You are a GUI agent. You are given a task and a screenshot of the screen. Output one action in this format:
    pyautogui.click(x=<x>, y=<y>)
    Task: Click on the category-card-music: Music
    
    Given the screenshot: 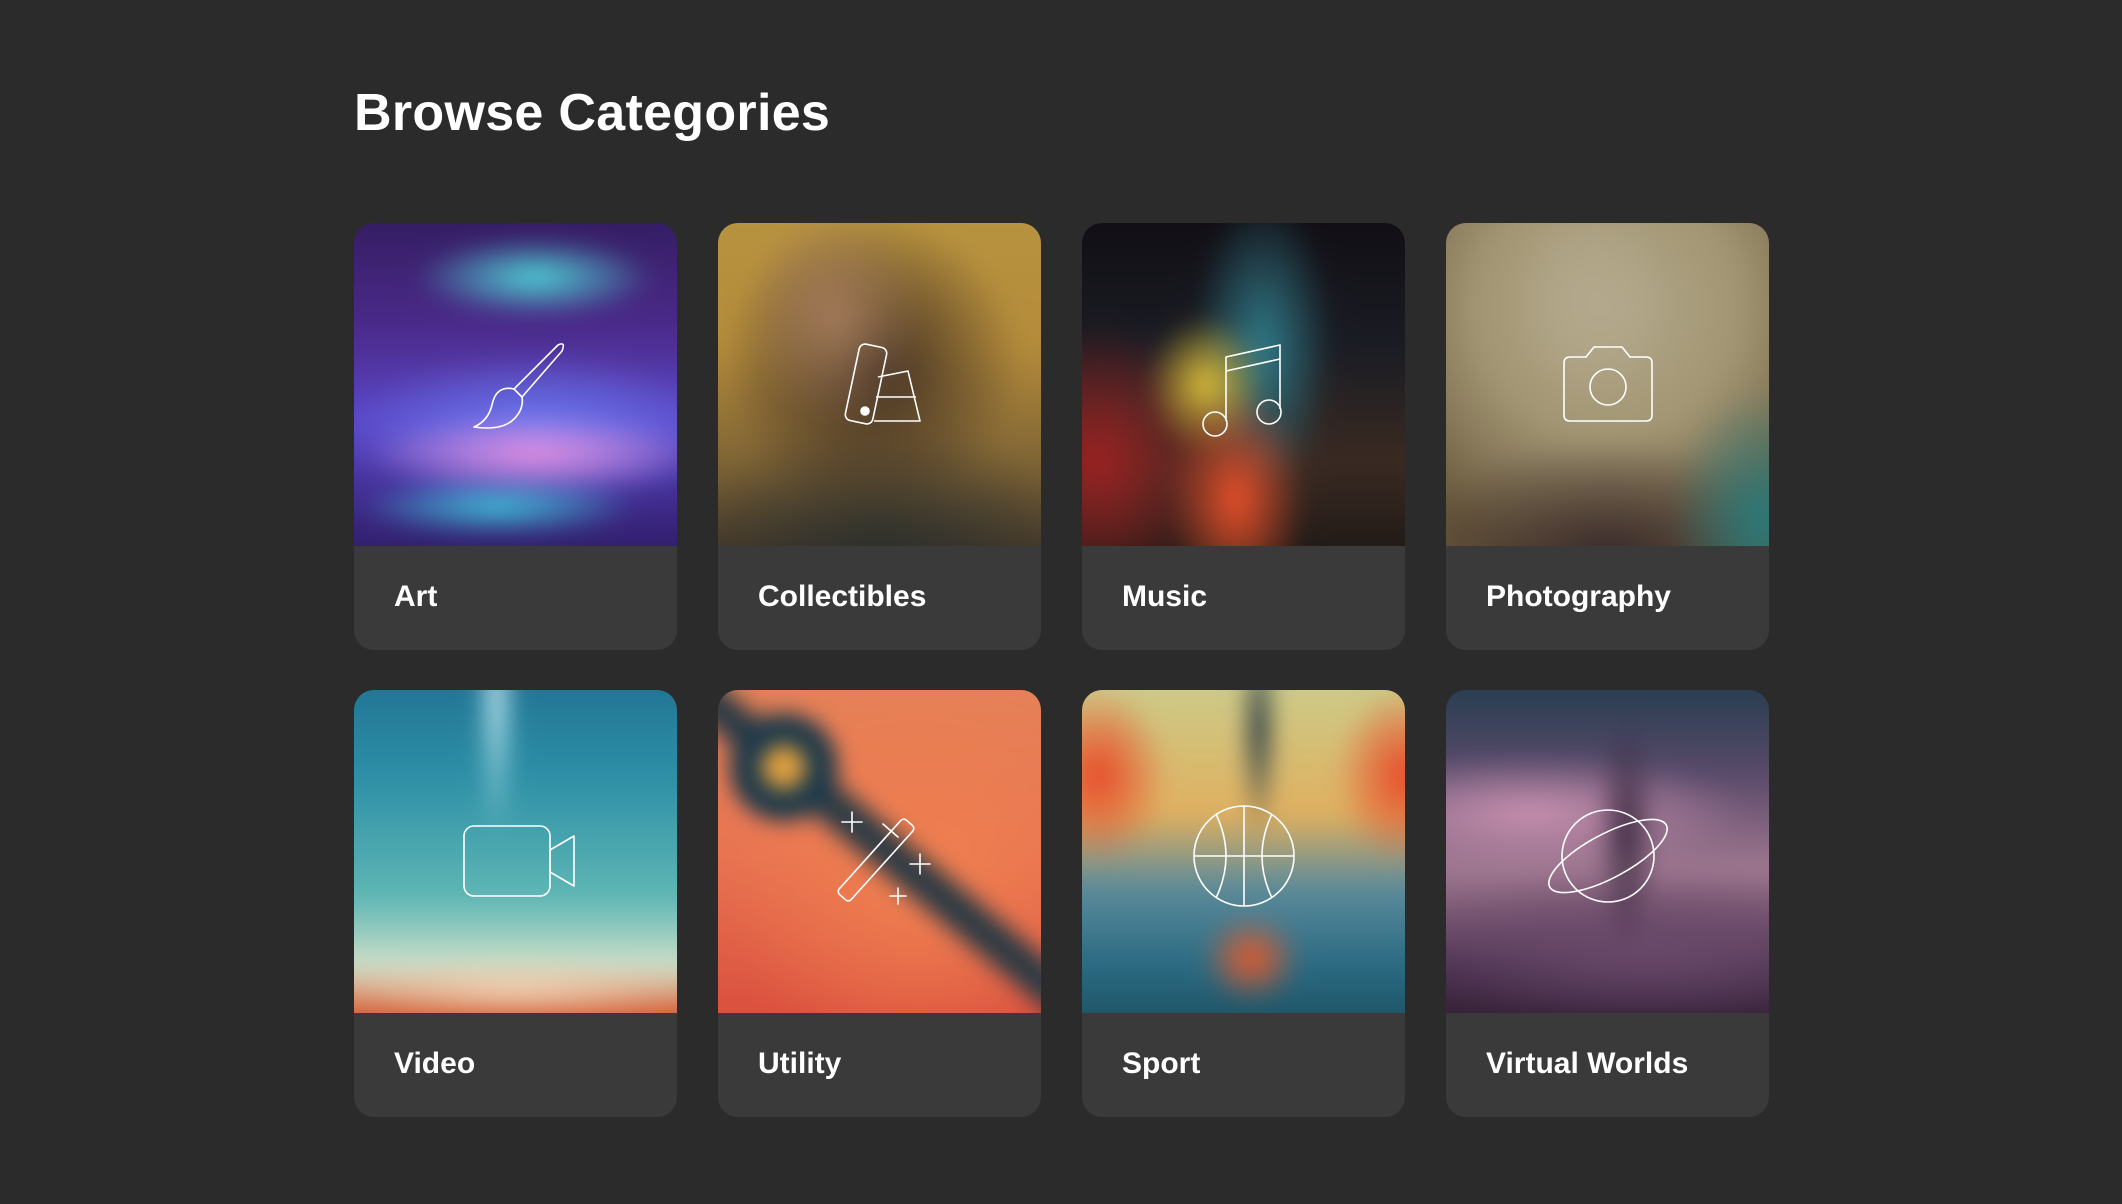 What is the action you would take?
    pyautogui.click(x=1243, y=436)
    